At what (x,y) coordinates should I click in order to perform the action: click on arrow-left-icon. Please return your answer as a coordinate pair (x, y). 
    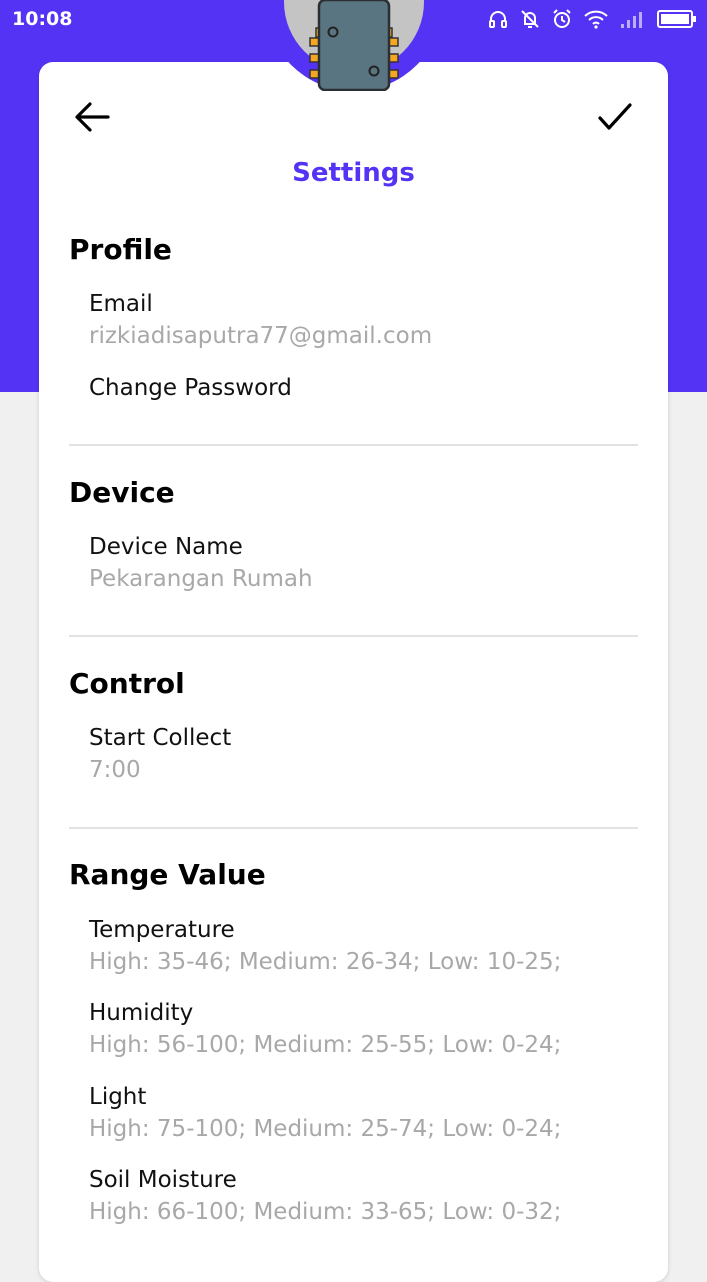
    Looking at the image, I should click on (92, 117).